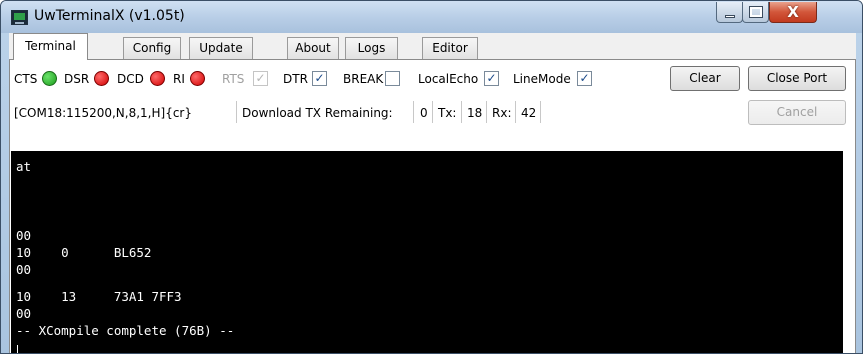 Image resolution: width=863 pixels, height=354 pixels. What do you see at coordinates (529, 113) in the screenshot?
I see `rx-value: 42` at bounding box center [529, 113].